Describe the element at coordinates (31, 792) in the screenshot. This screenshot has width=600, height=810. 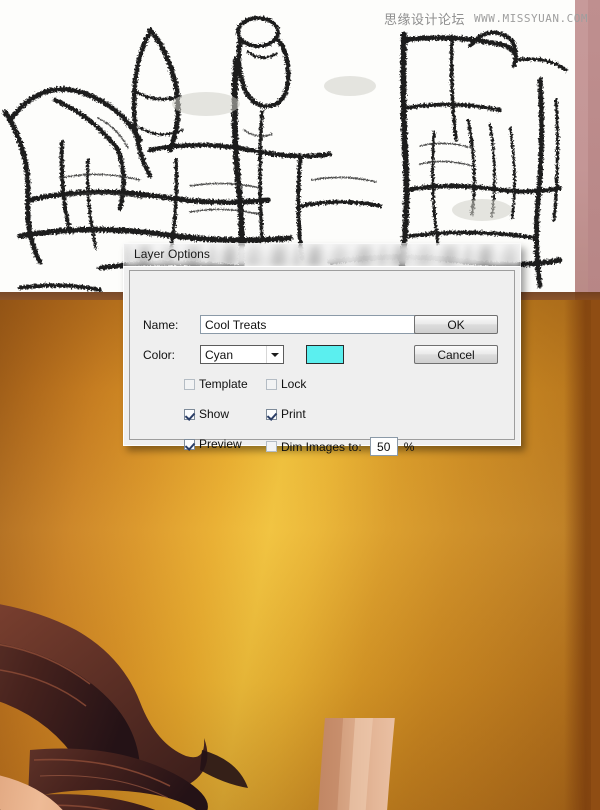
I see `face-shape` at that location.